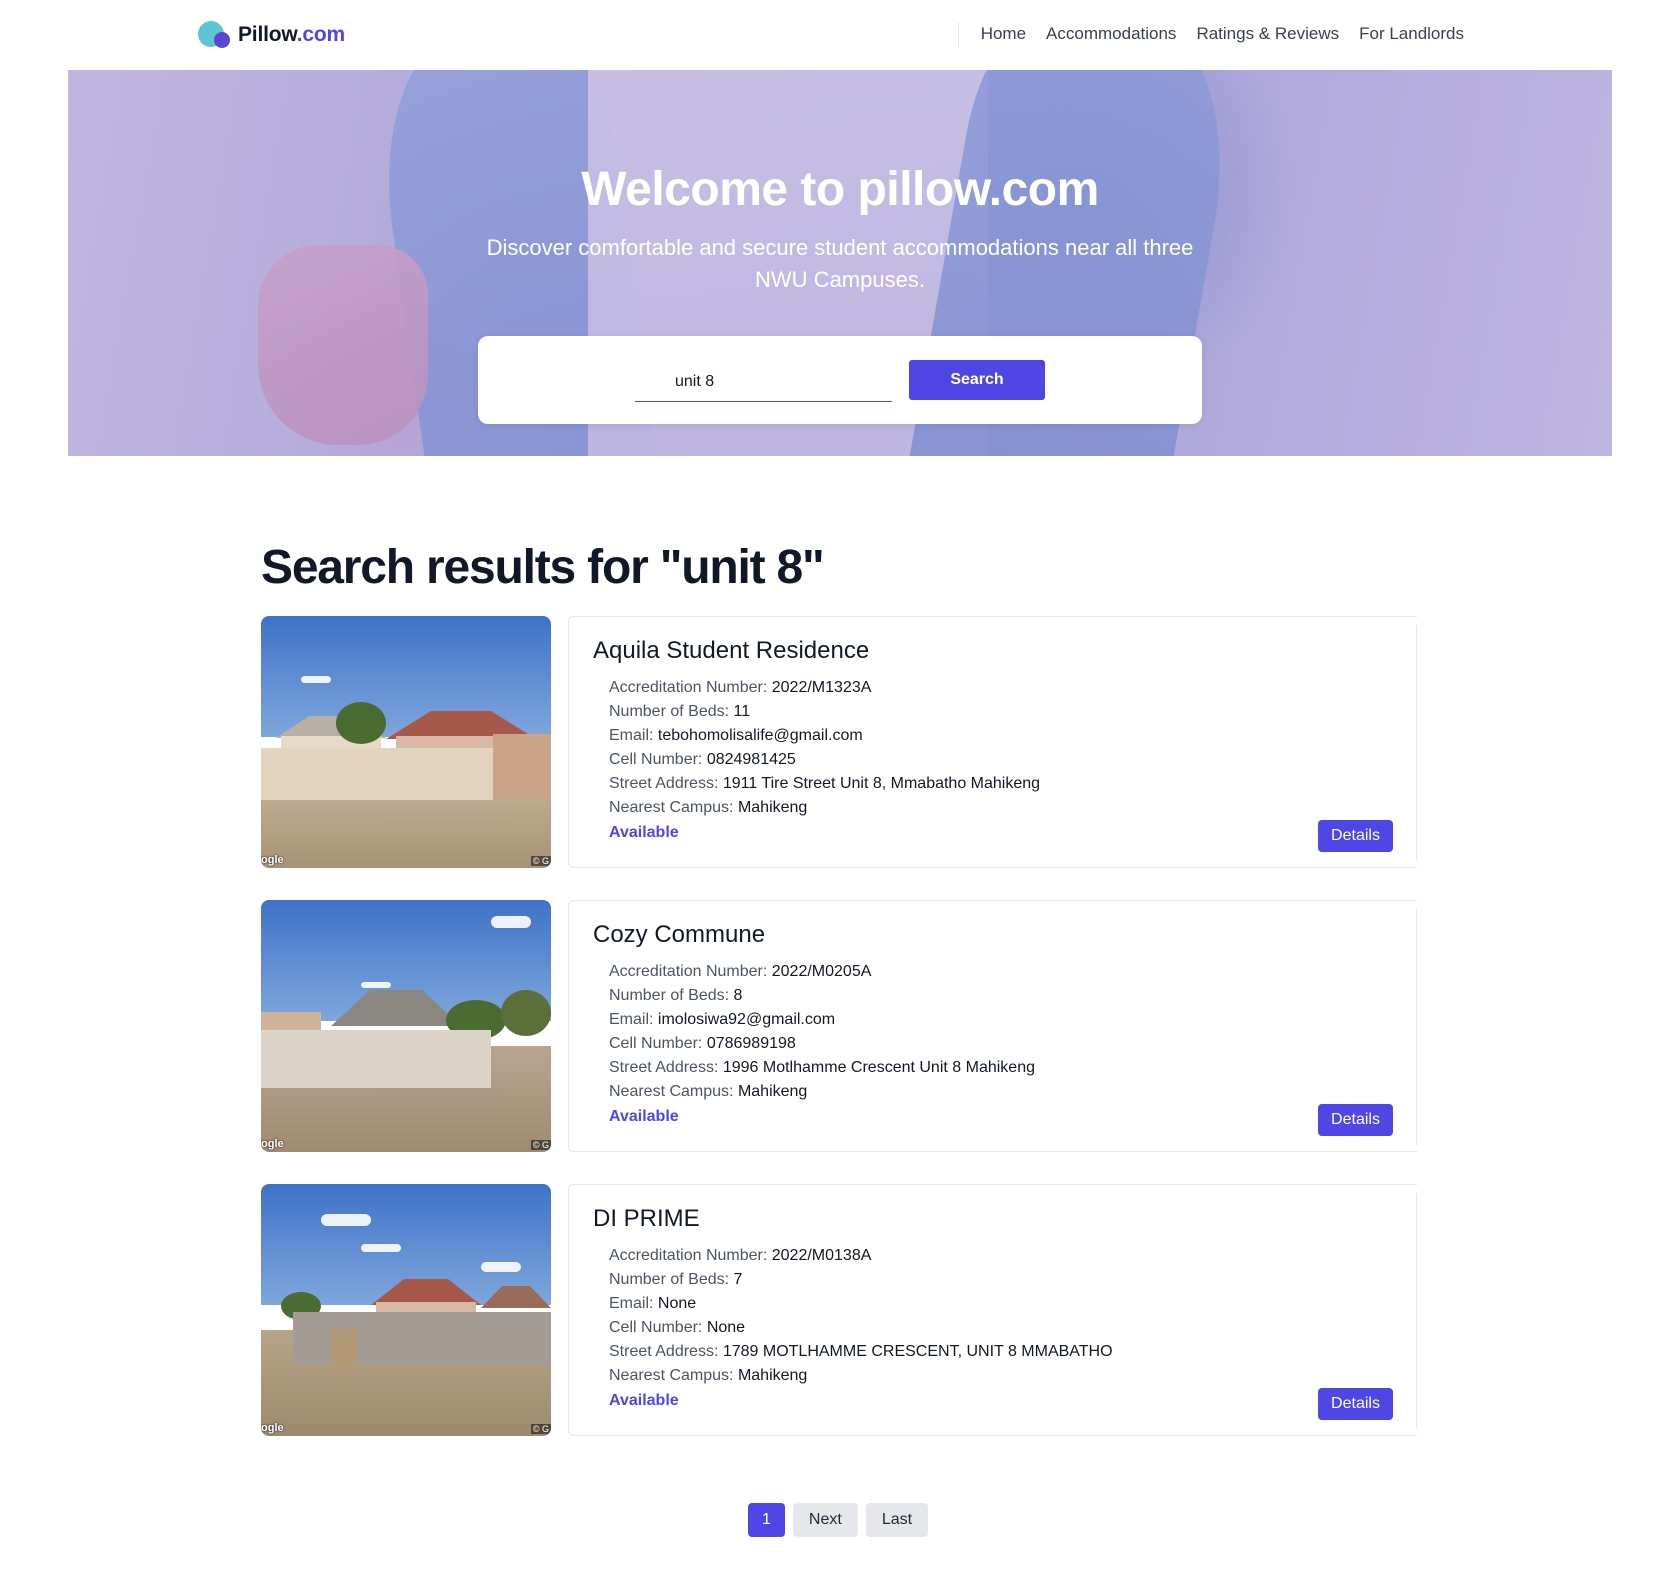  Describe the element at coordinates (646, 1218) in the screenshot. I see `accommodation-name: DI PRIME` at that location.